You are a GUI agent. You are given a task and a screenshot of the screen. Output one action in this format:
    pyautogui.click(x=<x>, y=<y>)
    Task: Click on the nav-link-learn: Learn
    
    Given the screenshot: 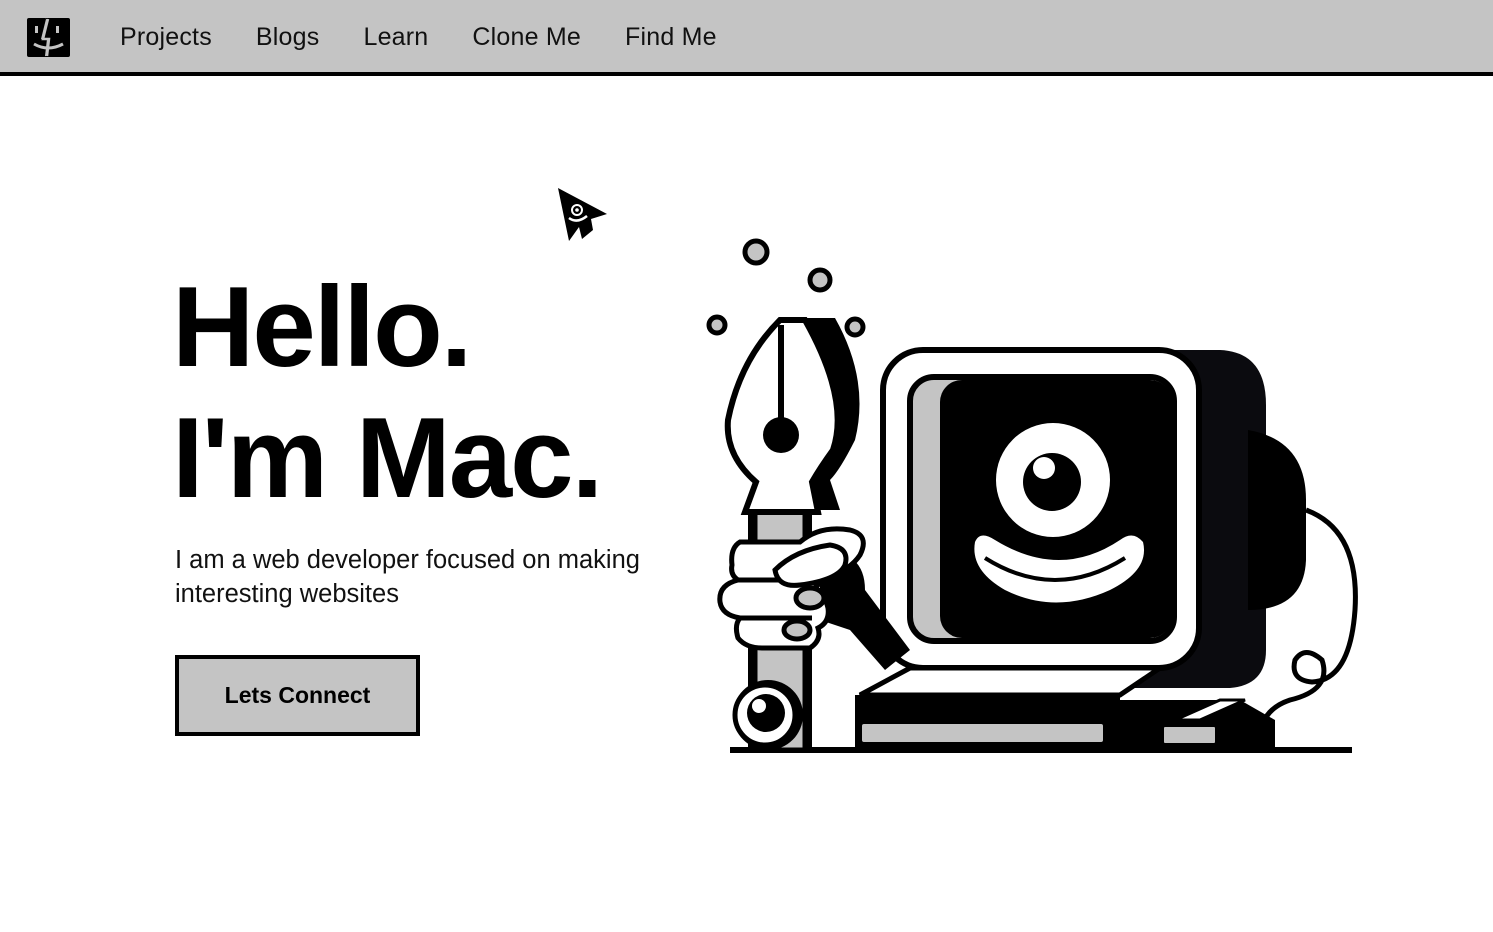 What is the action you would take?
    pyautogui.click(x=395, y=38)
    